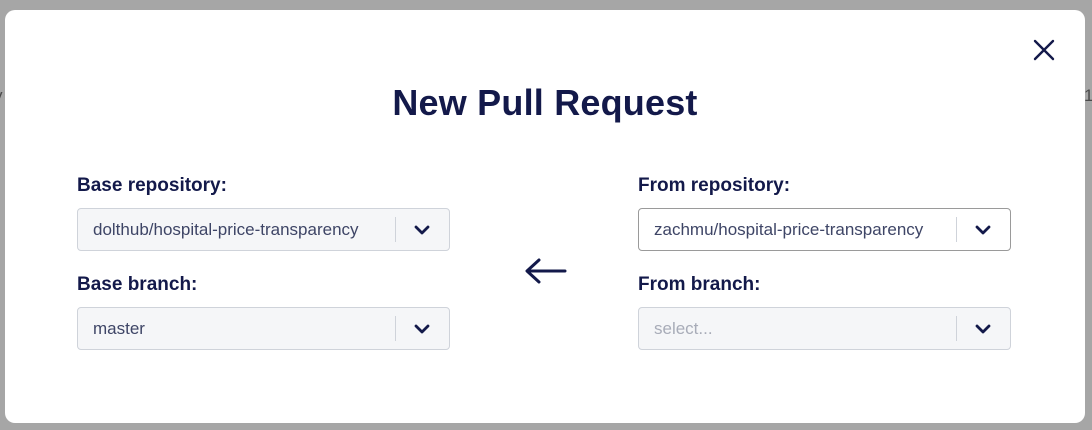  I want to click on base-repository-value: dolthub/hospital-price-transparency, so click(226, 229).